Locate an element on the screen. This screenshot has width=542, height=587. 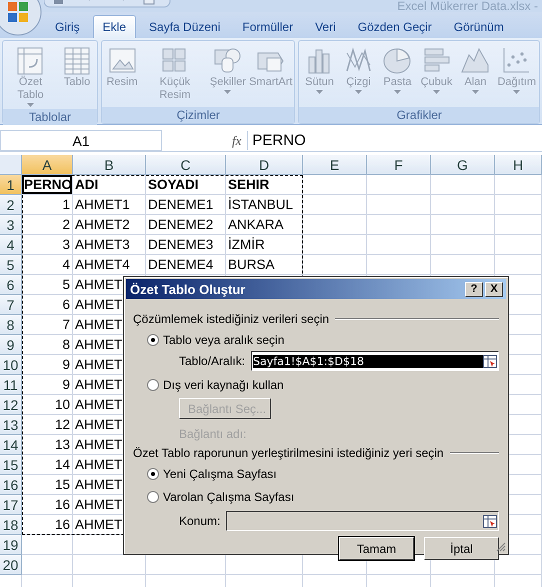
radio-label: Tablo veya aralık seçin is located at coordinates (223, 340).